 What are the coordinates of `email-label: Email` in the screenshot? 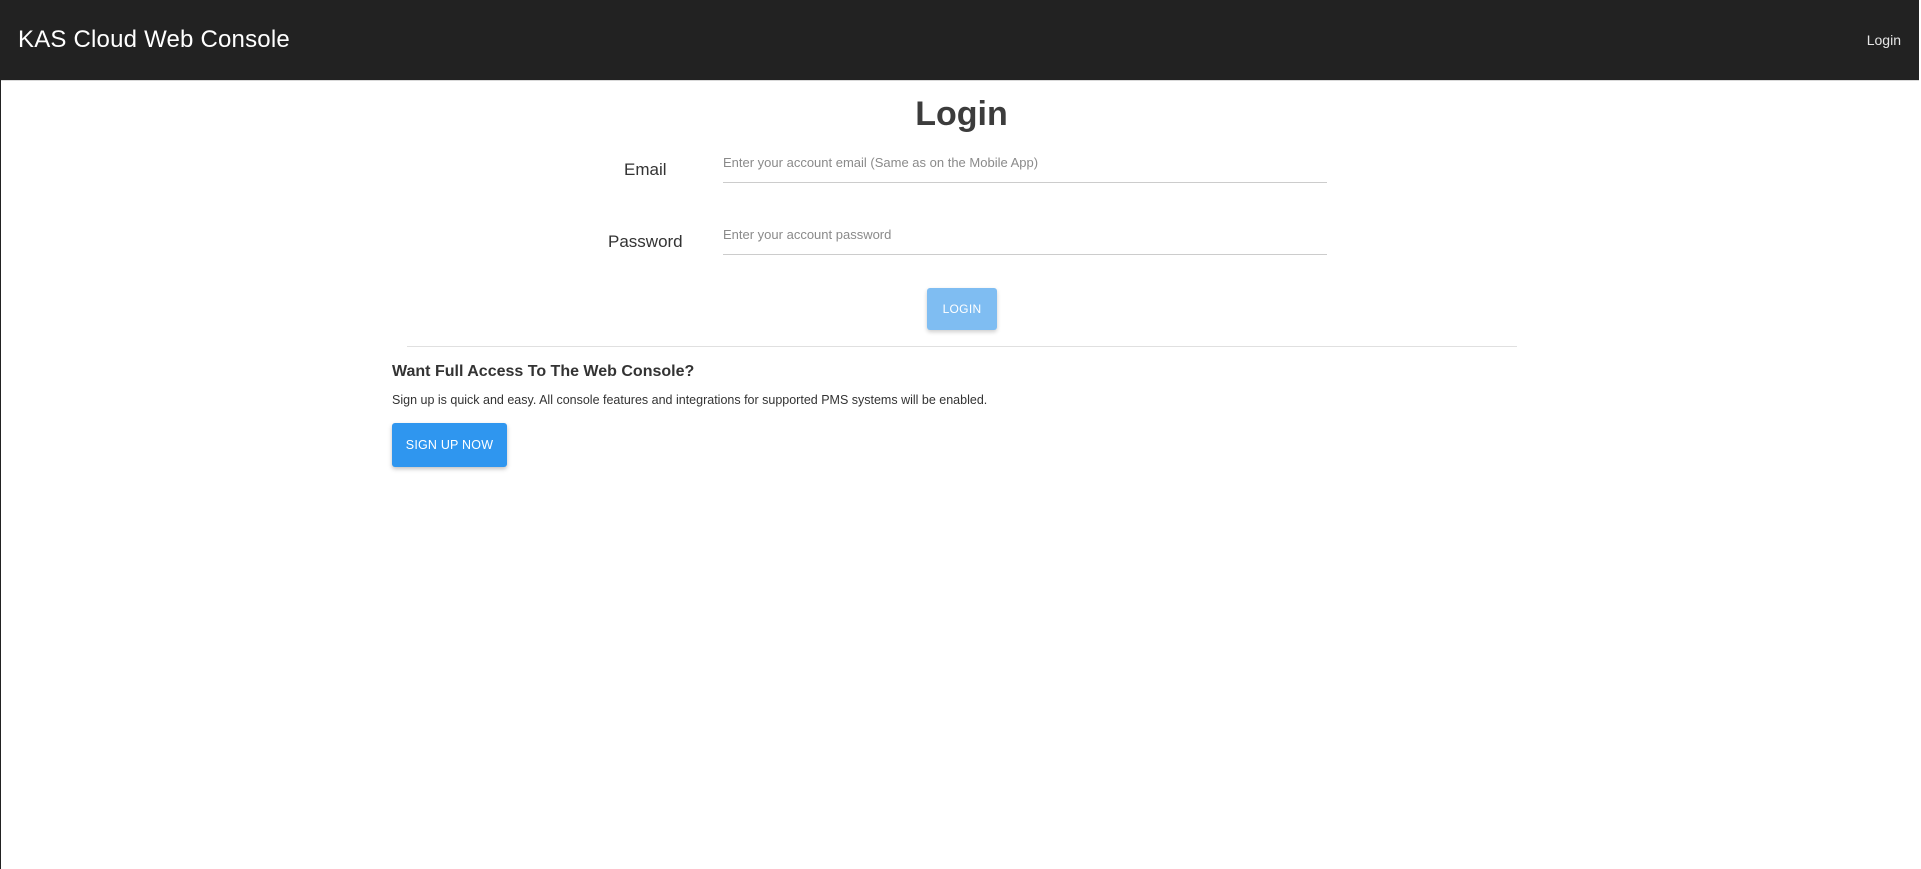 It's located at (645, 169).